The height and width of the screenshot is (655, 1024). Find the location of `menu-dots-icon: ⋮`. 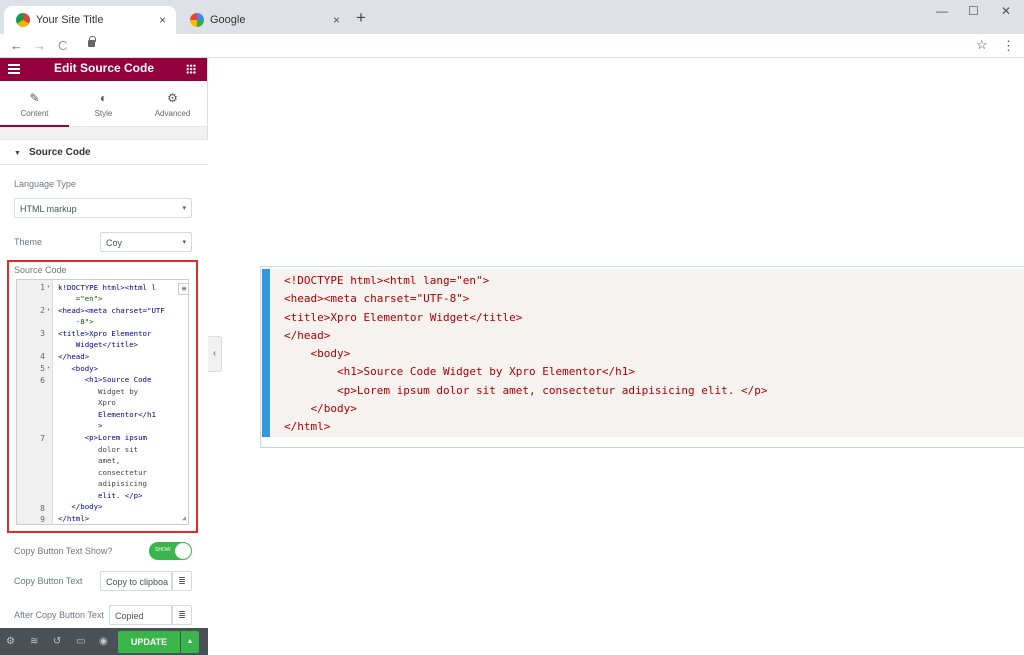

menu-dots-icon: ⋮ is located at coordinates (1008, 46).